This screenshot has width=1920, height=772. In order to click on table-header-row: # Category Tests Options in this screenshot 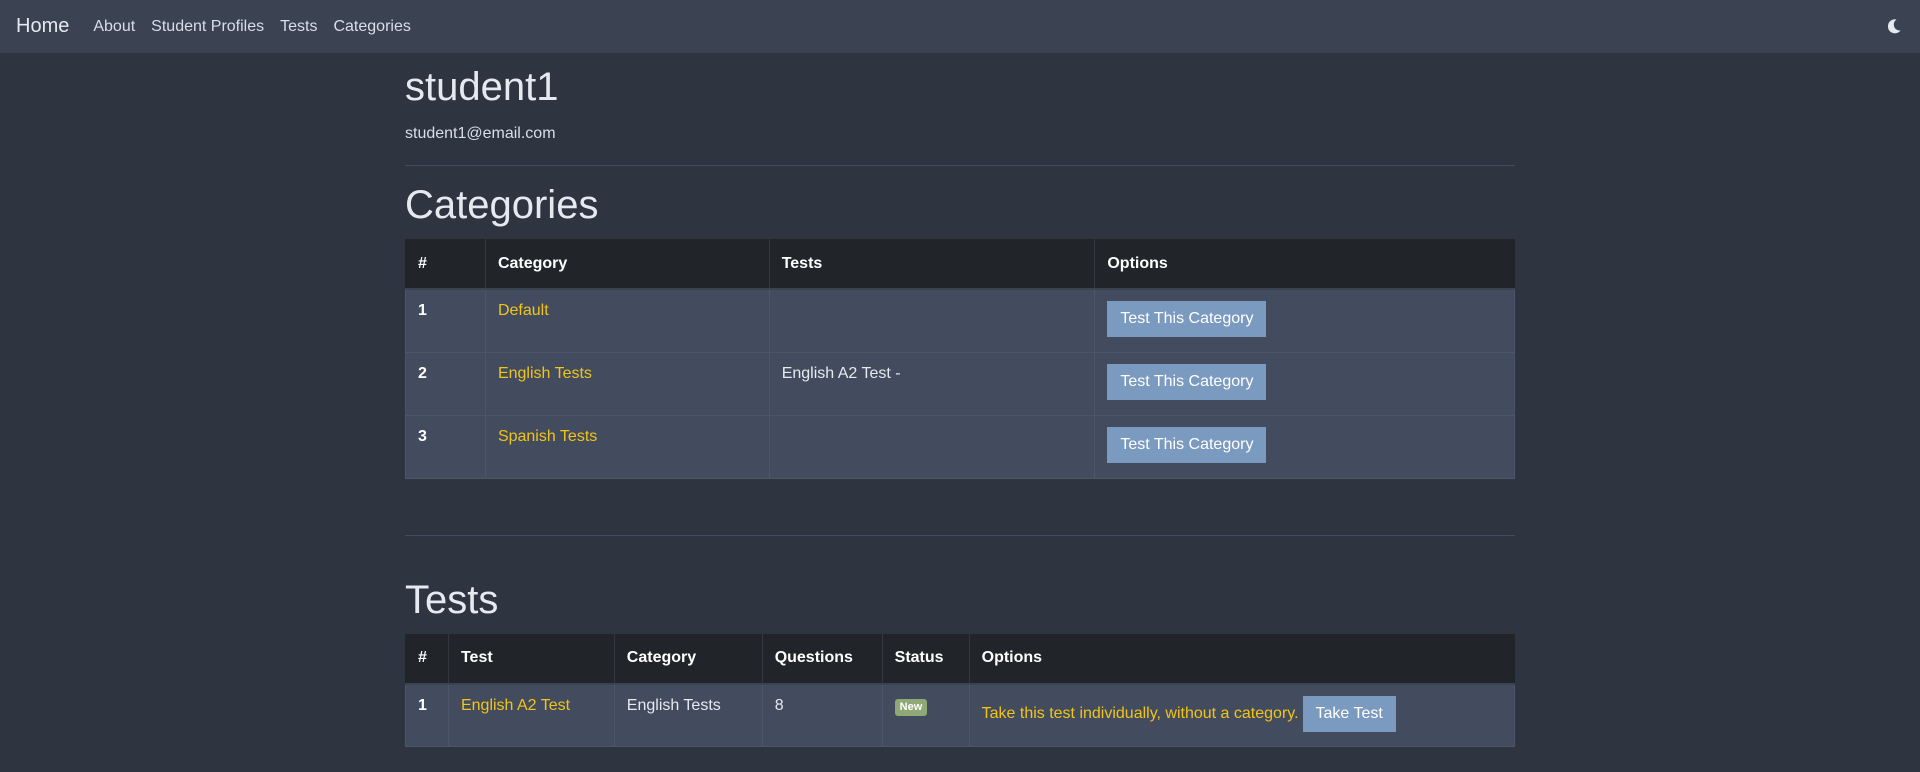, I will do `click(960, 264)`.